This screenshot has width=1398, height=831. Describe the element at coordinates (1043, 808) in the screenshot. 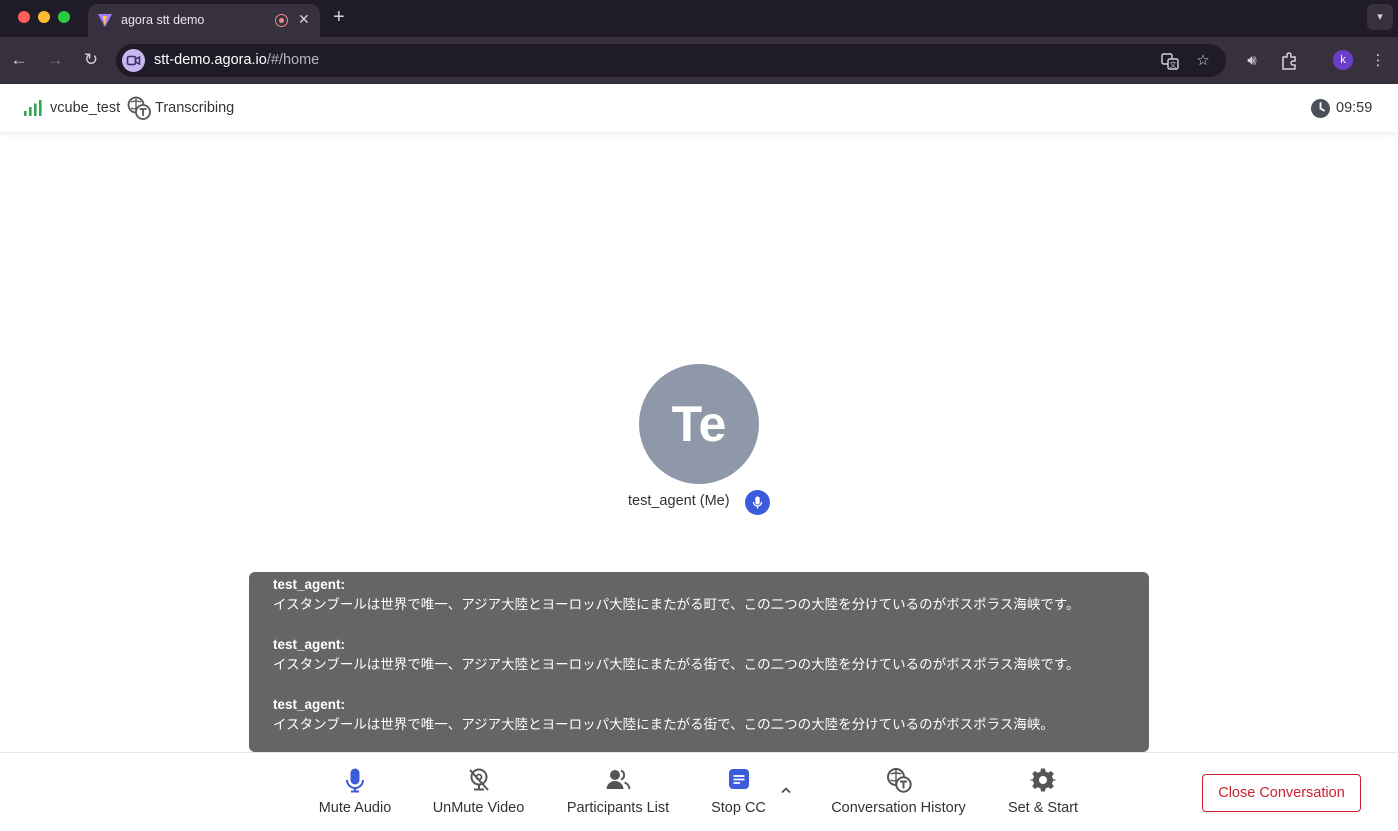

I see `set-start-label: Set & Start` at that location.